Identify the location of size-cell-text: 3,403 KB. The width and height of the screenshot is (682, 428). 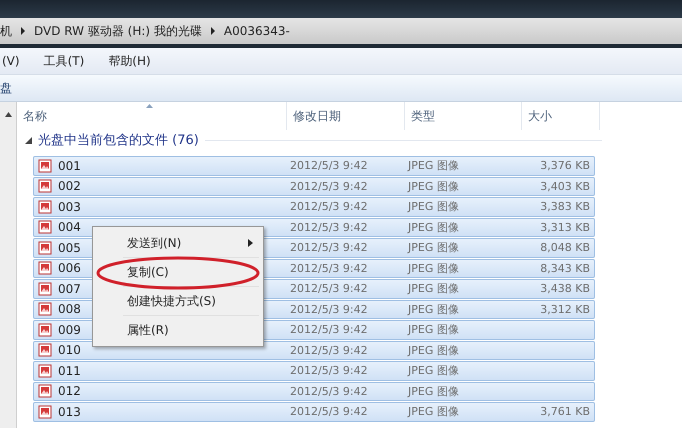
(564, 186).